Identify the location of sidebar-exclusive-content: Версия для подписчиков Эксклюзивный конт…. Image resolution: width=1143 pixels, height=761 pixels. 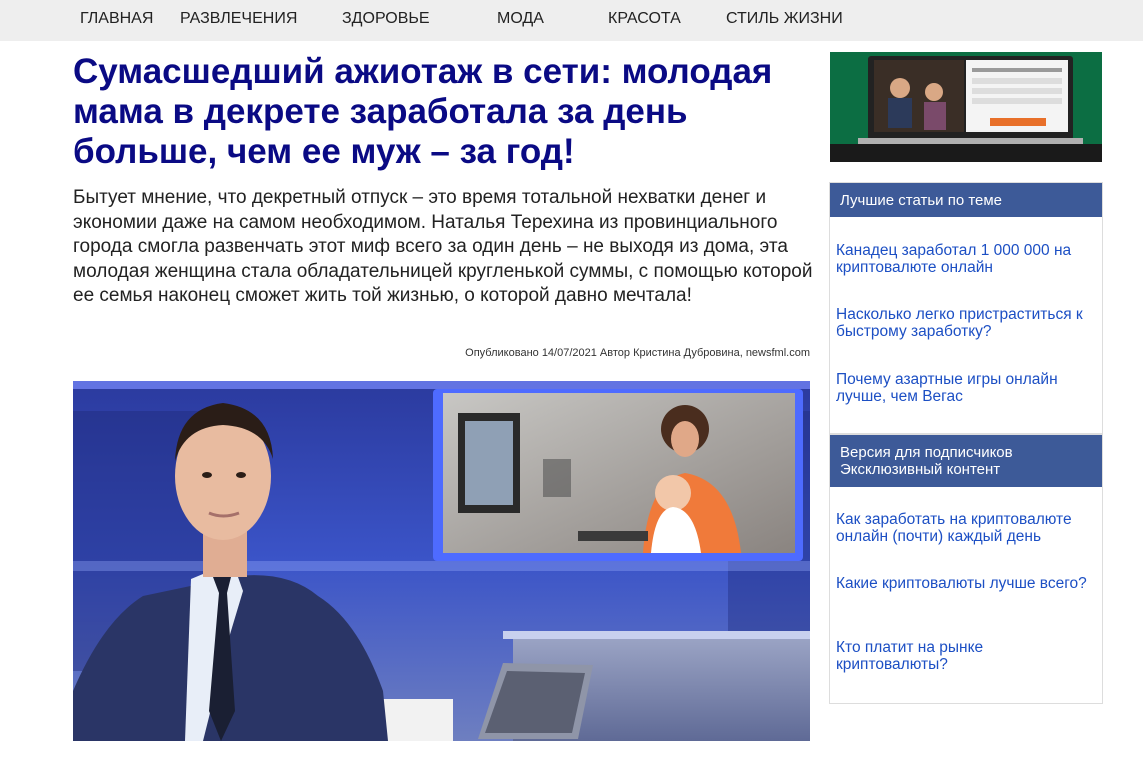
(966, 569).